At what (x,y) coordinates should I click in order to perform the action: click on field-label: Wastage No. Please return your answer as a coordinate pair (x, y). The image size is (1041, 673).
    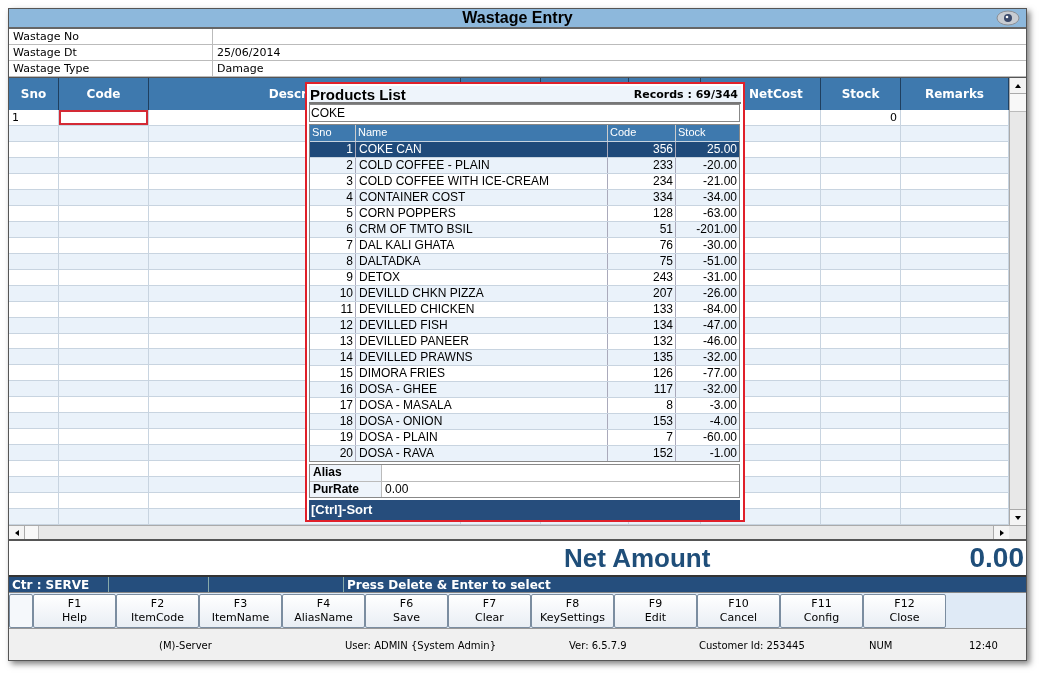
    Looking at the image, I should click on (111, 36).